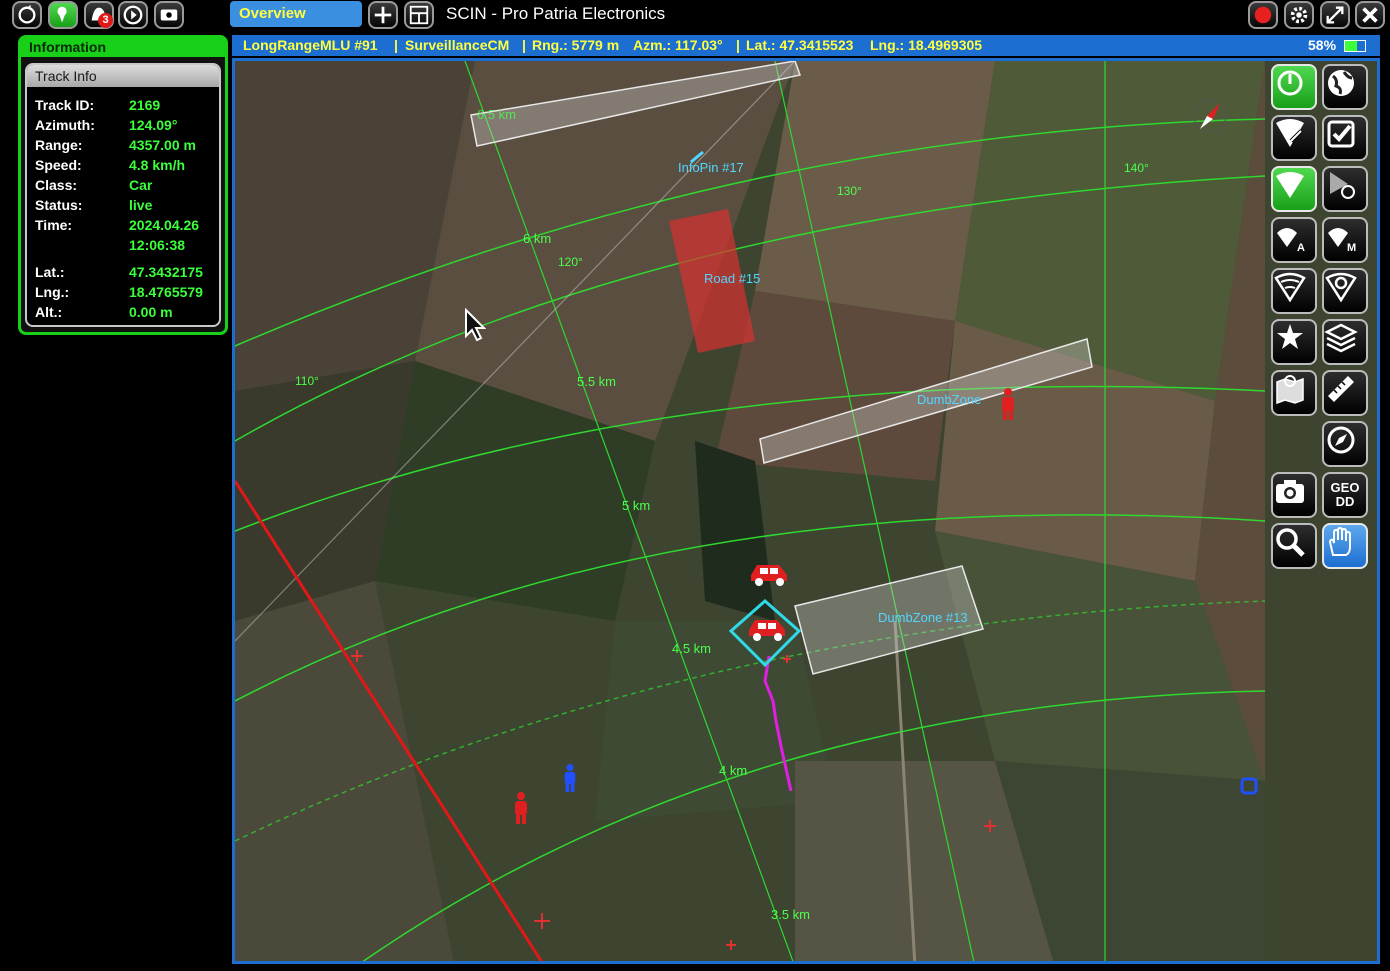 The width and height of the screenshot is (1390, 971). I want to click on dumbzone-label: DumbZone, so click(949, 399).